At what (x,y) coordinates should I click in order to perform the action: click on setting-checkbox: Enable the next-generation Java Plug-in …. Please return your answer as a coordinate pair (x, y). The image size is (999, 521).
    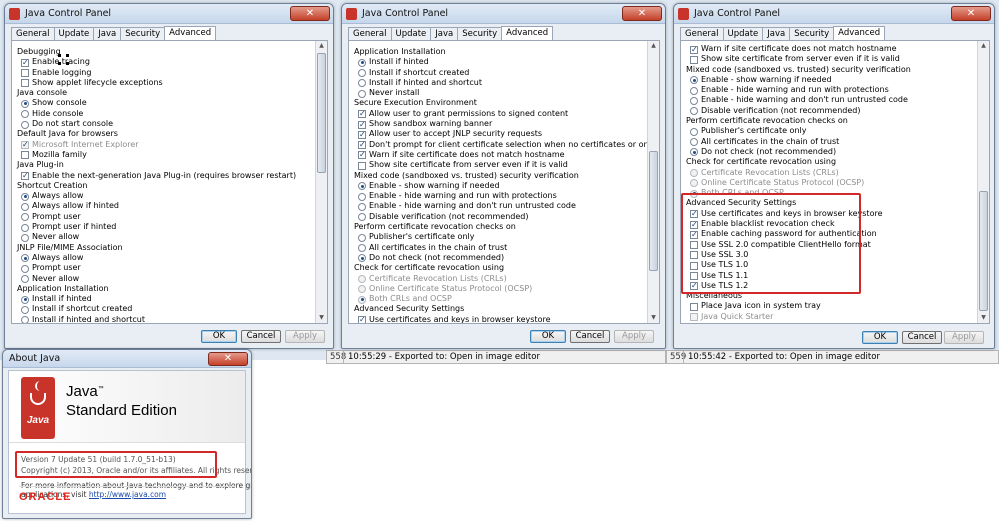
    Looking at the image, I should click on (163, 176).